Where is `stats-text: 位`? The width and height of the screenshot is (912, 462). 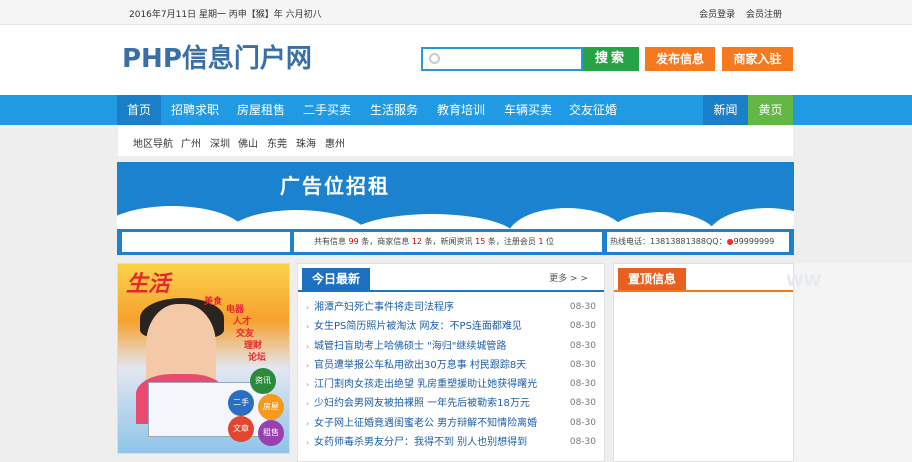 stats-text: 位 is located at coordinates (550, 241).